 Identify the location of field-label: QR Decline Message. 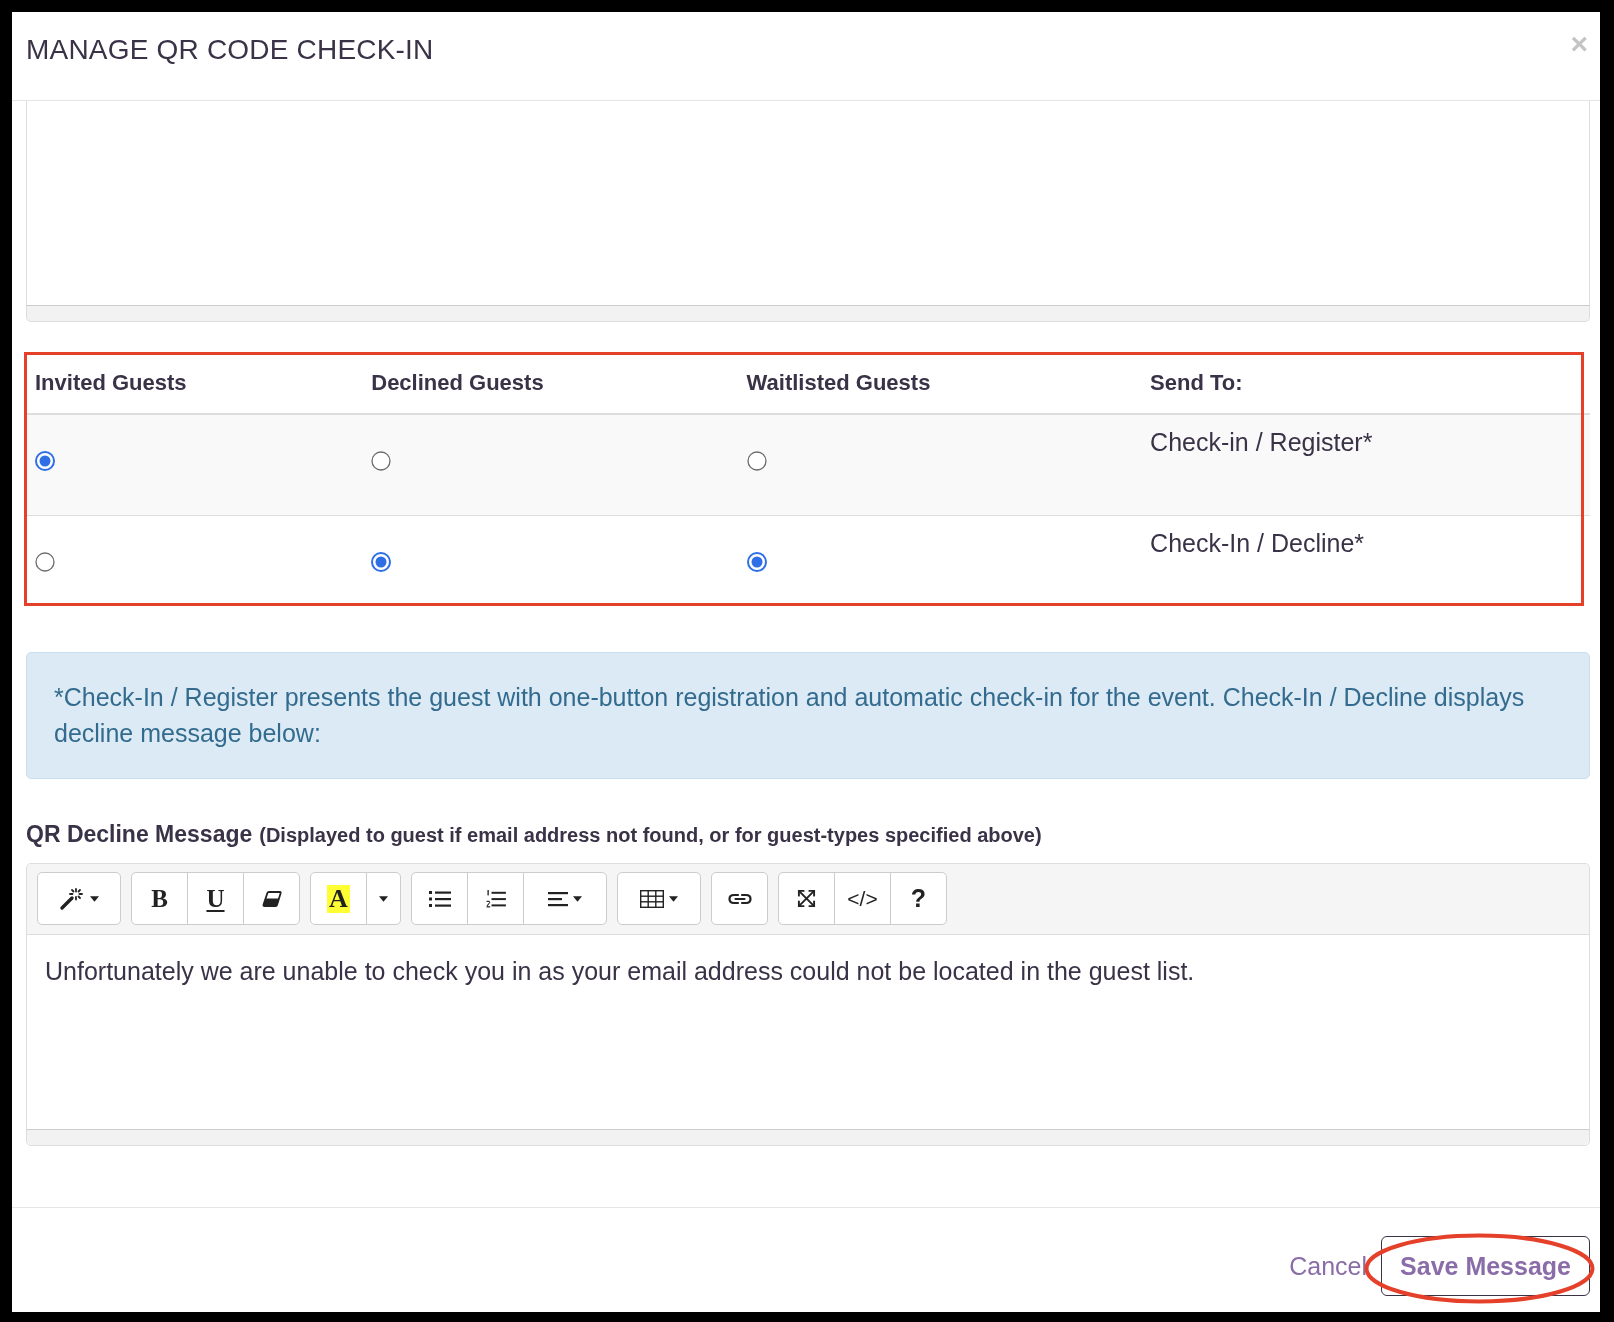
(139, 834).